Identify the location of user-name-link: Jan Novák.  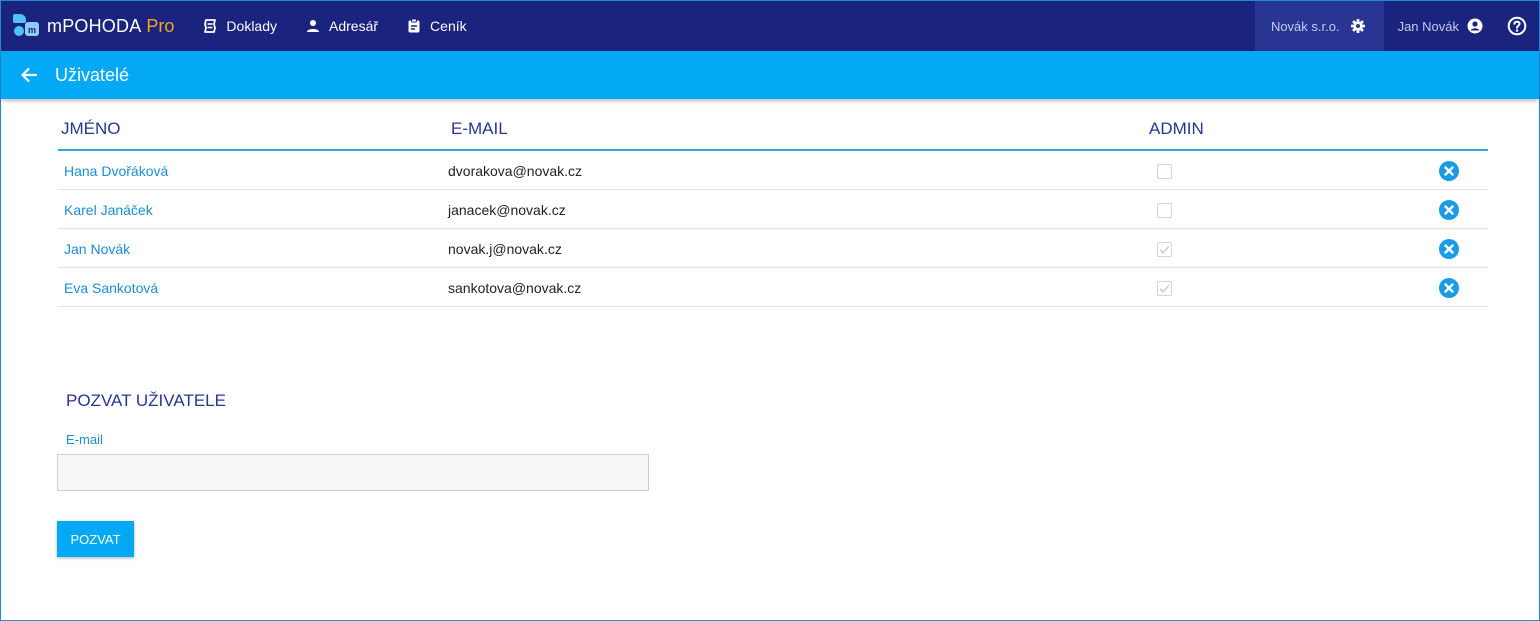
(97, 249).